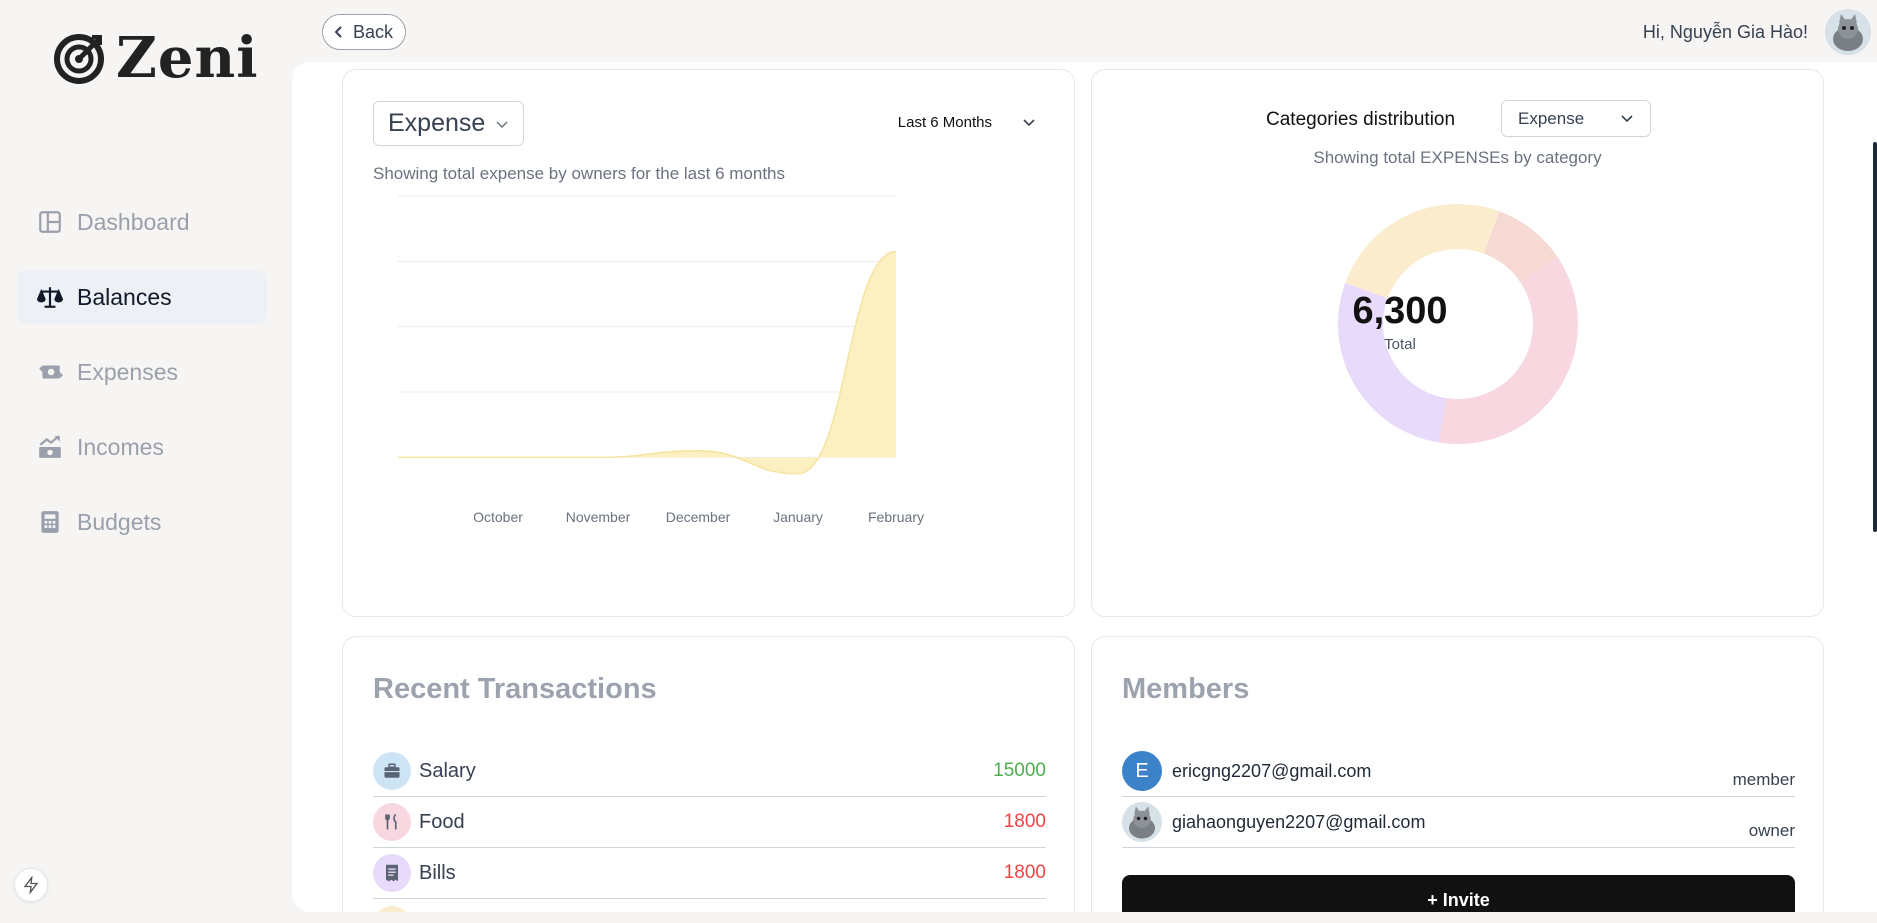 This screenshot has width=1877, height=923. I want to click on member-email: giahaonguyen2207@gmail.com, so click(1299, 821).